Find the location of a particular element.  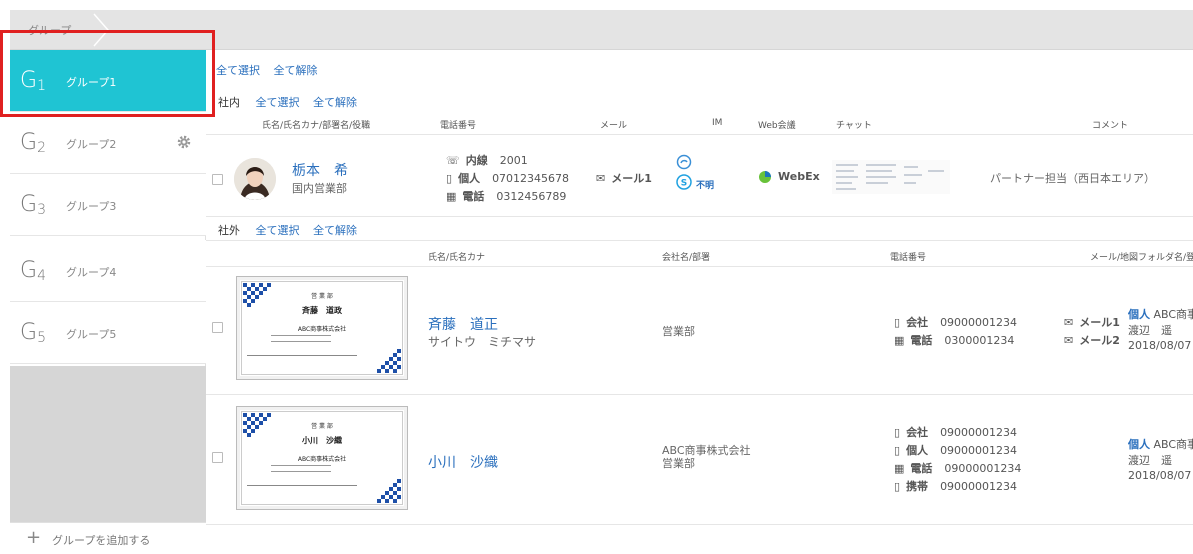

phone-icon: ☏ is located at coordinates (453, 160).